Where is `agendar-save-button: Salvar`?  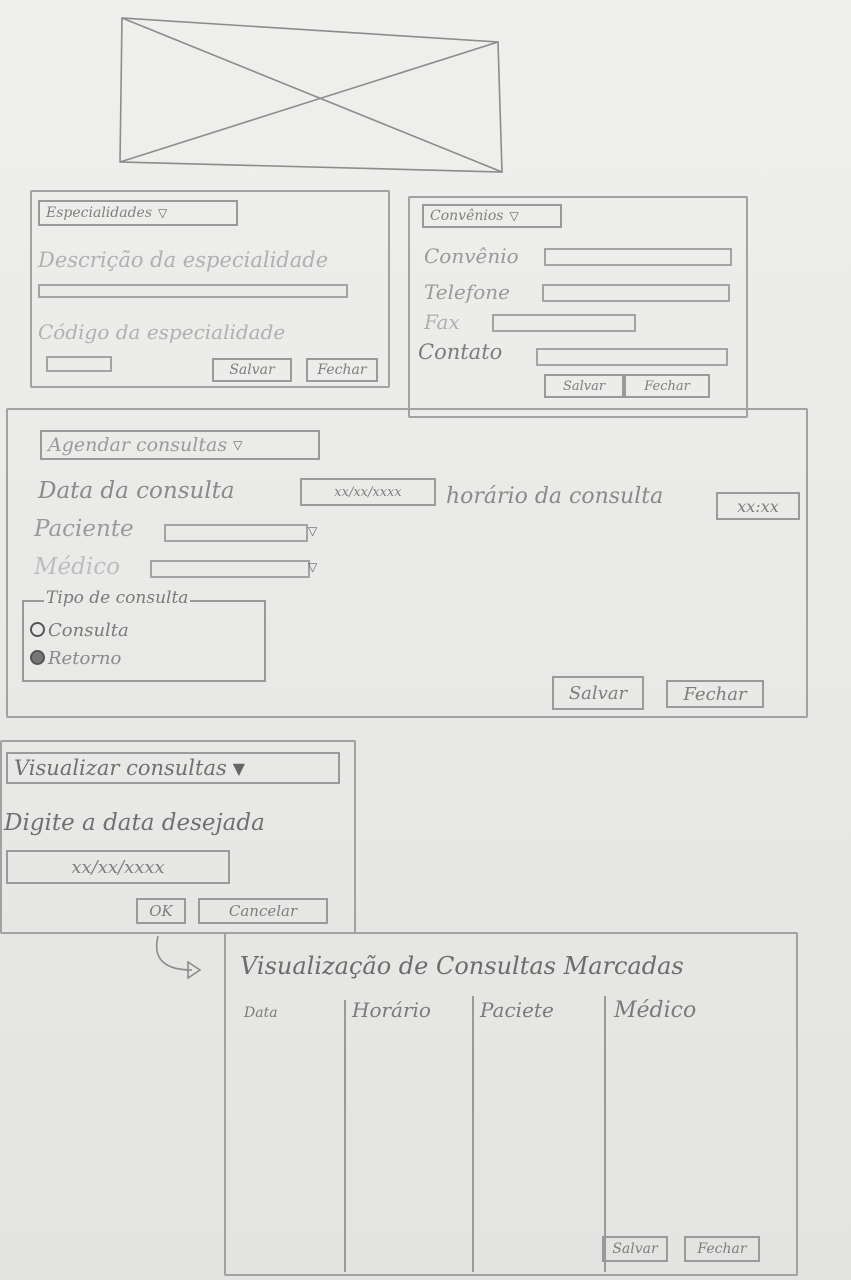
agendar-save-button: Salvar is located at coordinates (598, 693).